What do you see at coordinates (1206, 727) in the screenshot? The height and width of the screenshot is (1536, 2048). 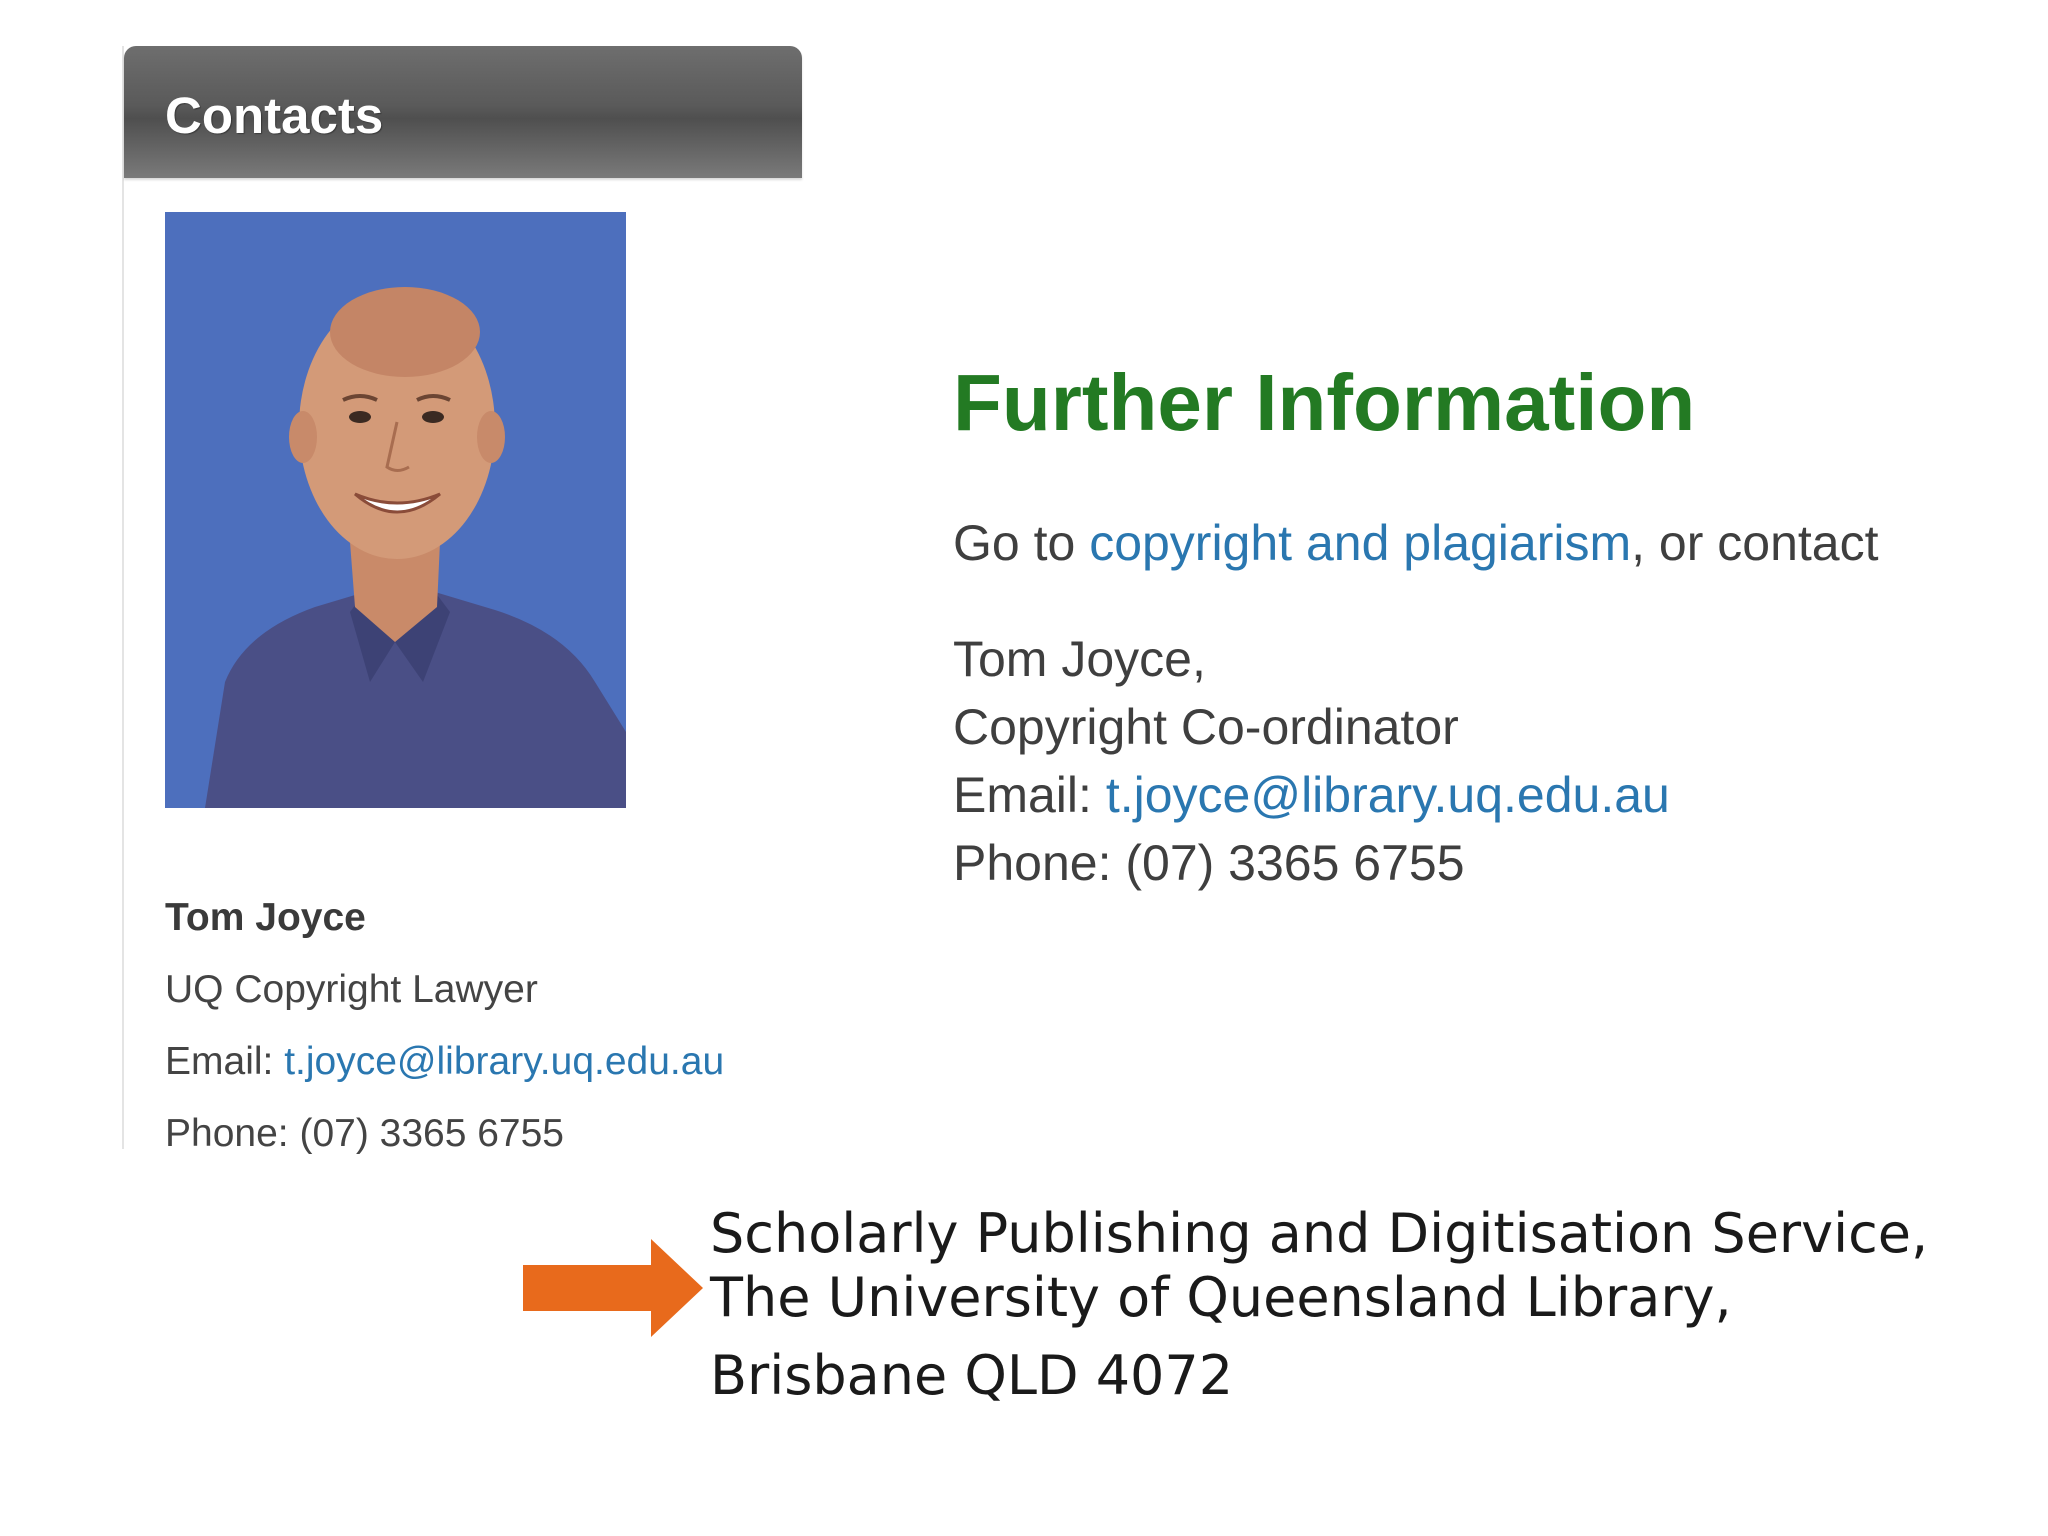 I see `further-contact-role: Copyright Co-ordinator` at bounding box center [1206, 727].